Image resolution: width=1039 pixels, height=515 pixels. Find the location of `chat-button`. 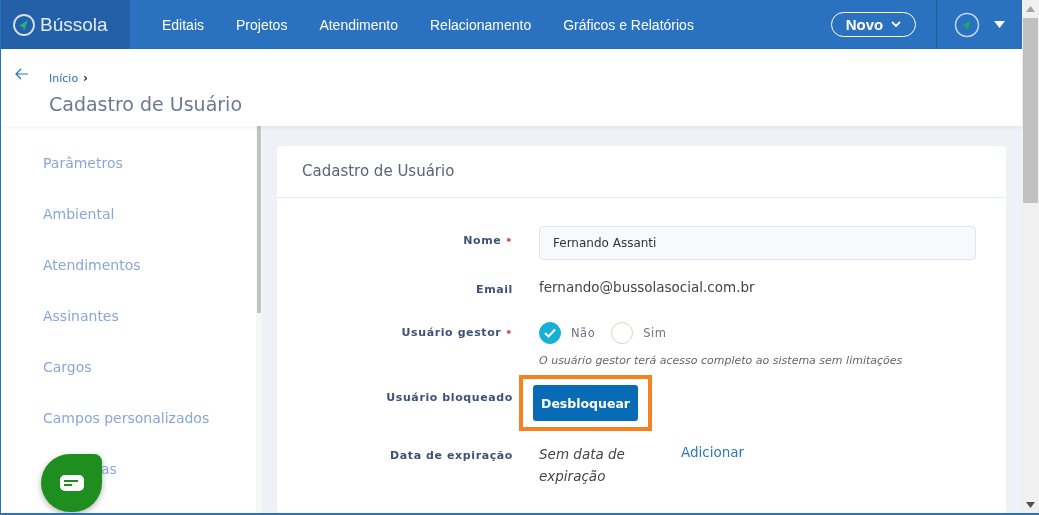

chat-button is located at coordinates (71, 483).